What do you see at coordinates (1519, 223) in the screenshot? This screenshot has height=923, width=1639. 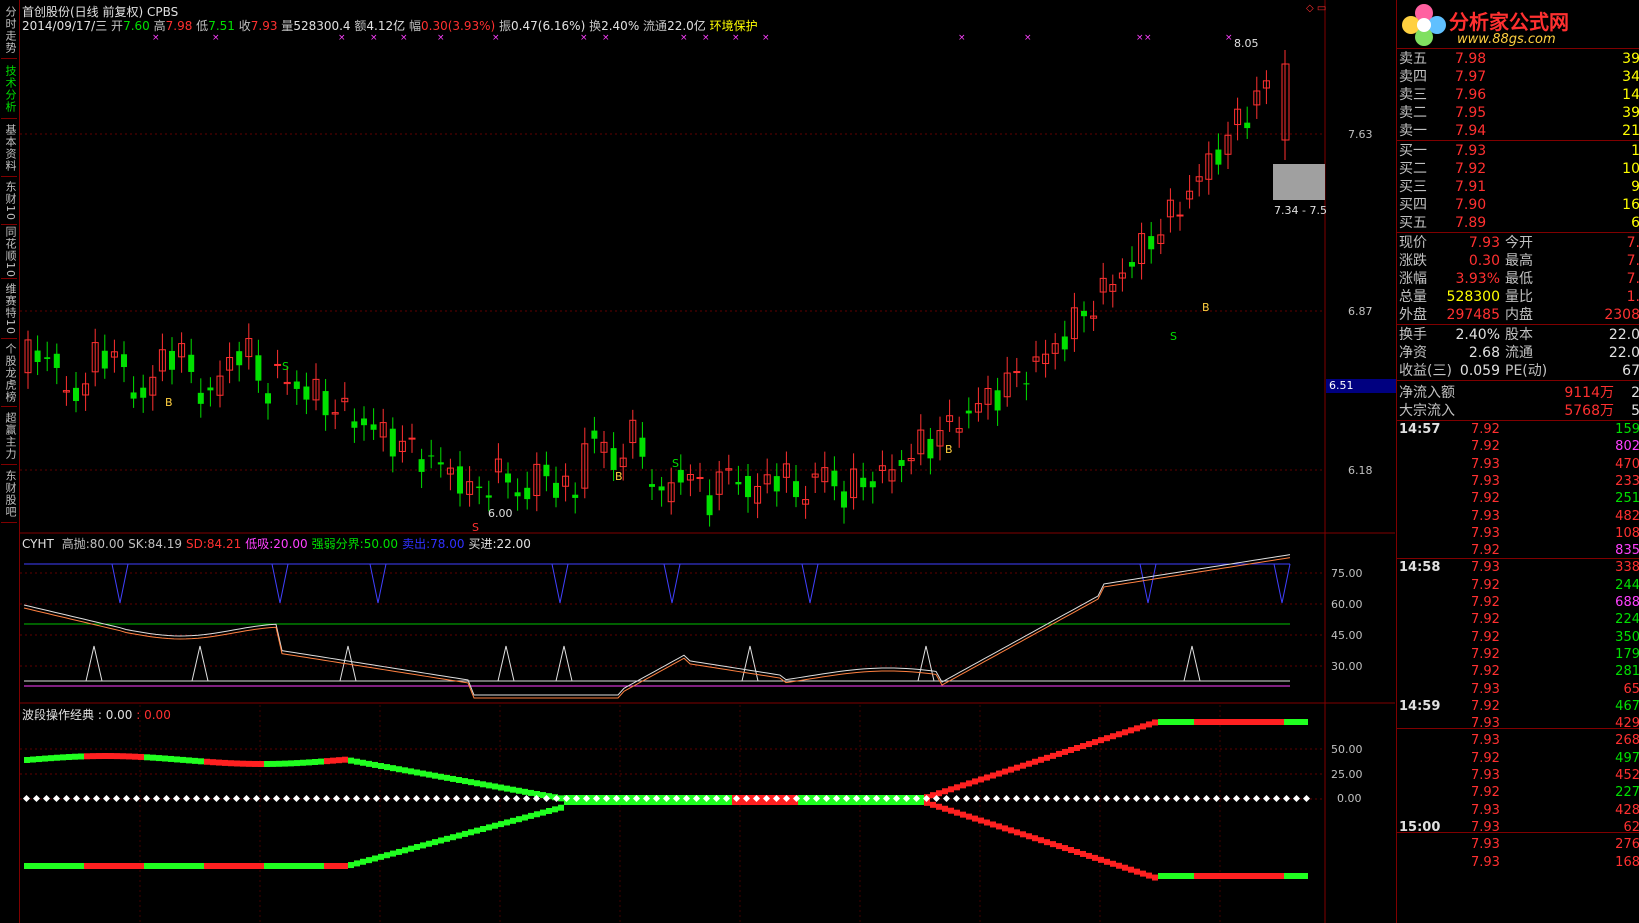 I see `bid-row: 买五 7.89 6` at bounding box center [1519, 223].